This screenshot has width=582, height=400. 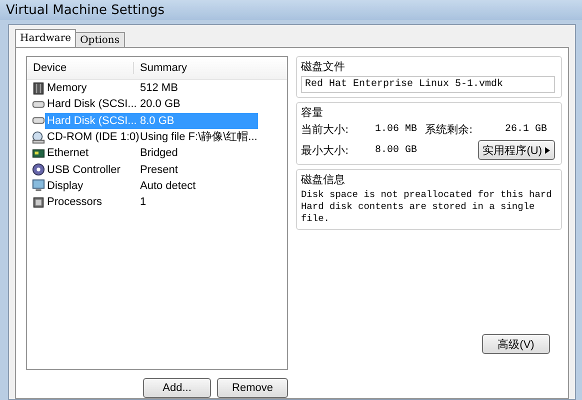 What do you see at coordinates (100, 39) in the screenshot?
I see `tab: Options` at bounding box center [100, 39].